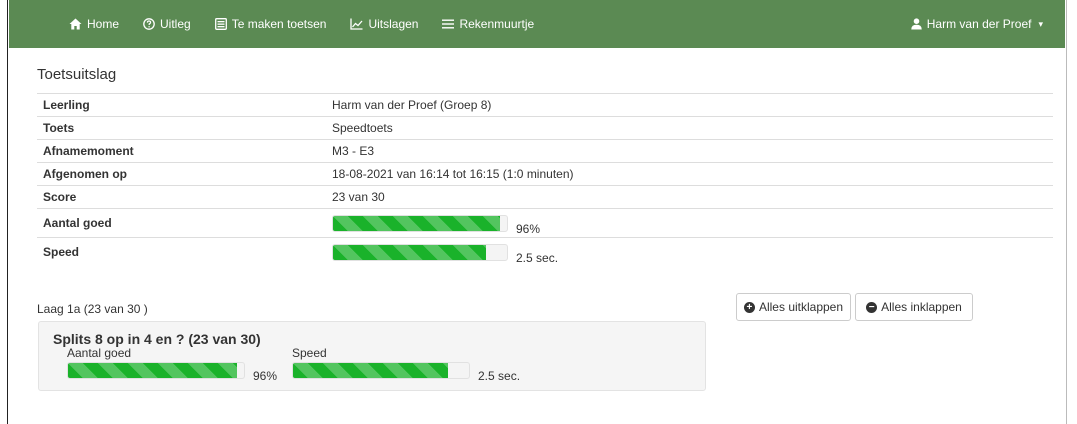  I want to click on row-value: 2.5 sec., so click(689, 252).